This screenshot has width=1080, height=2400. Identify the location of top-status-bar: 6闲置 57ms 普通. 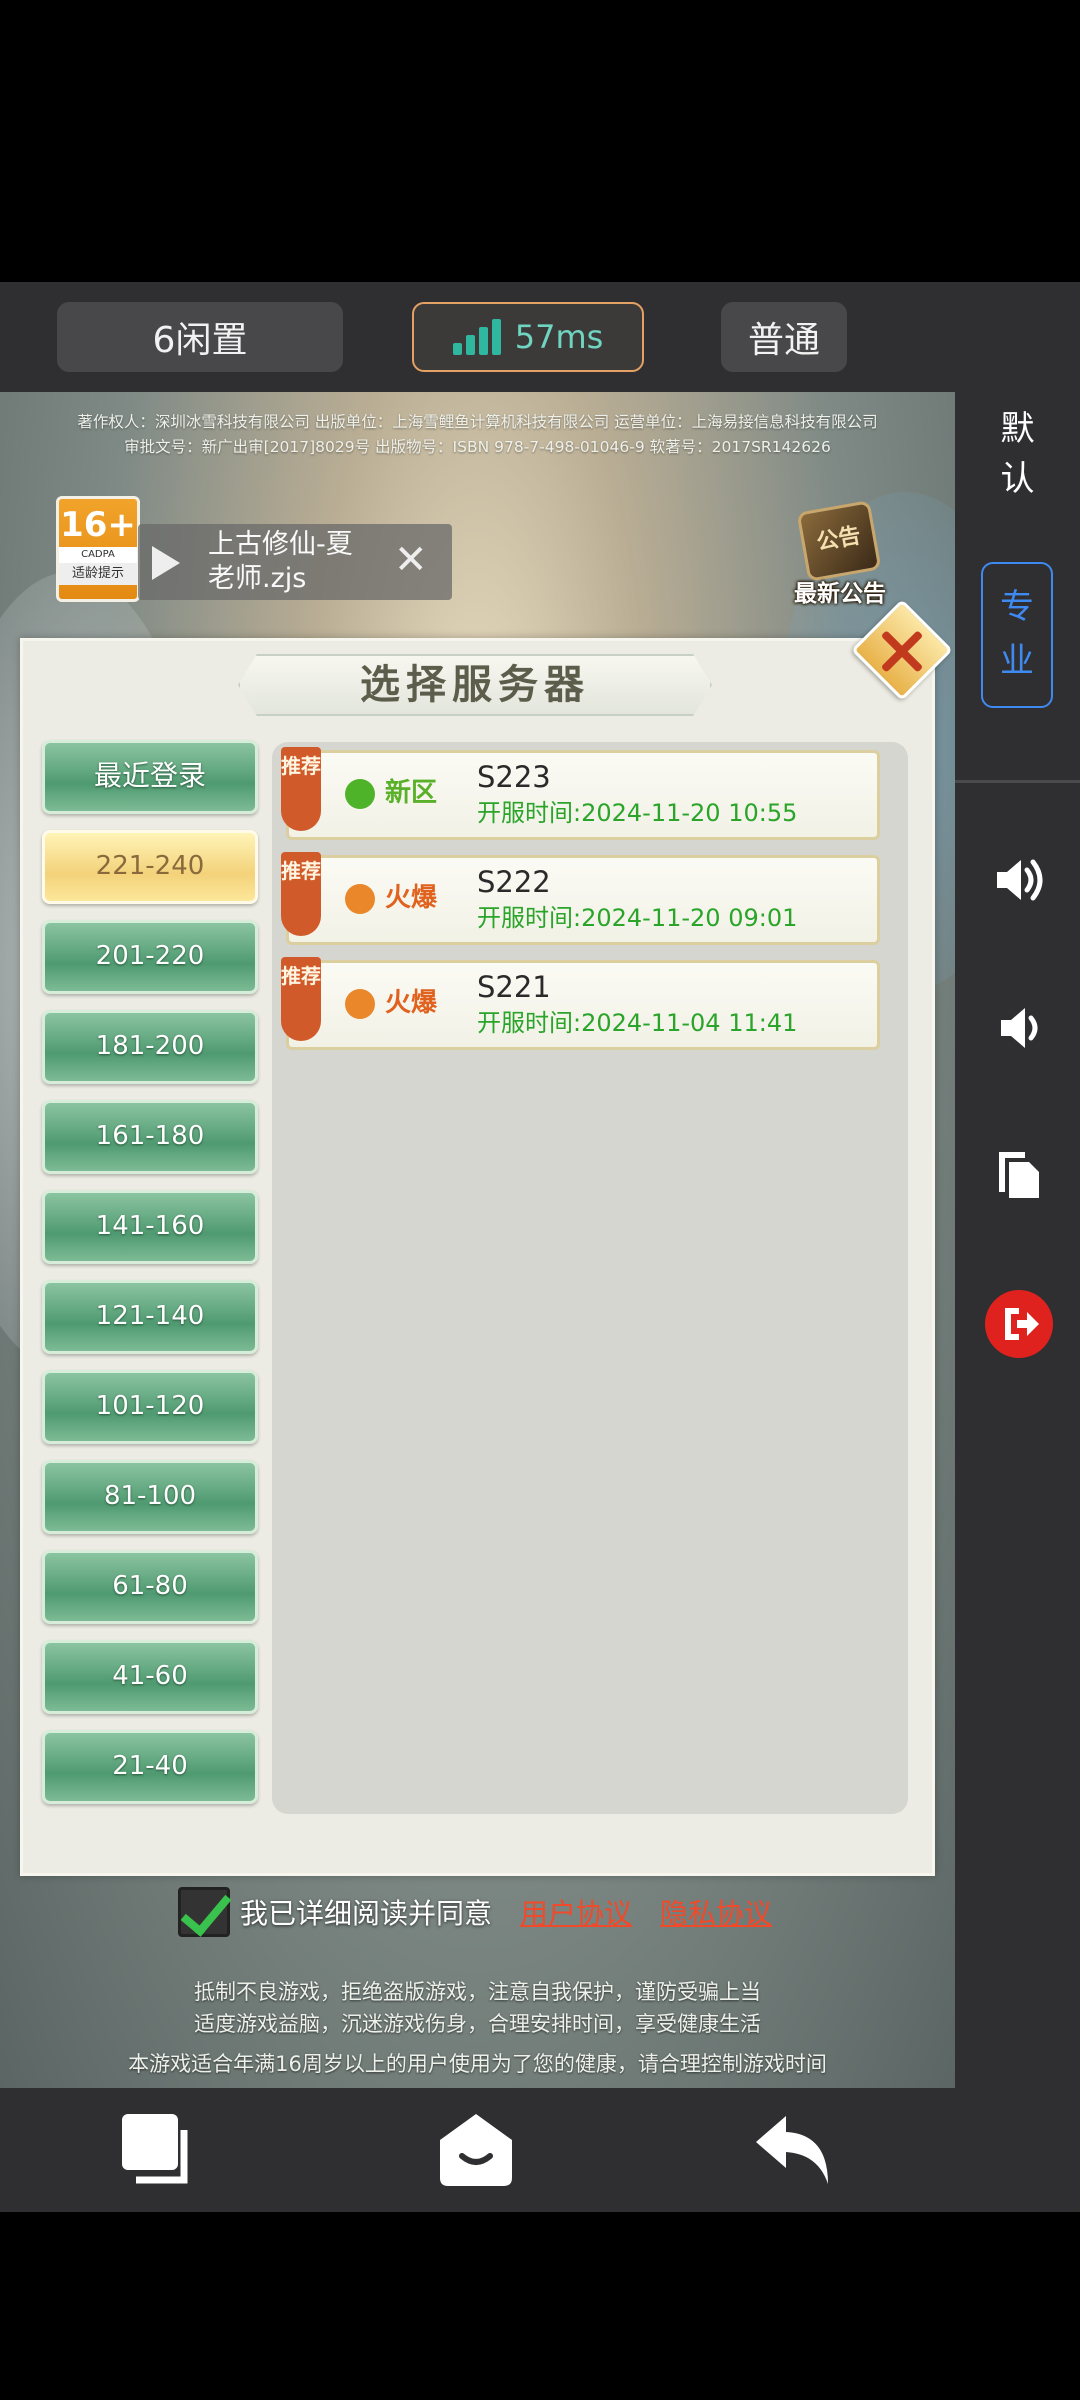
(540, 337).